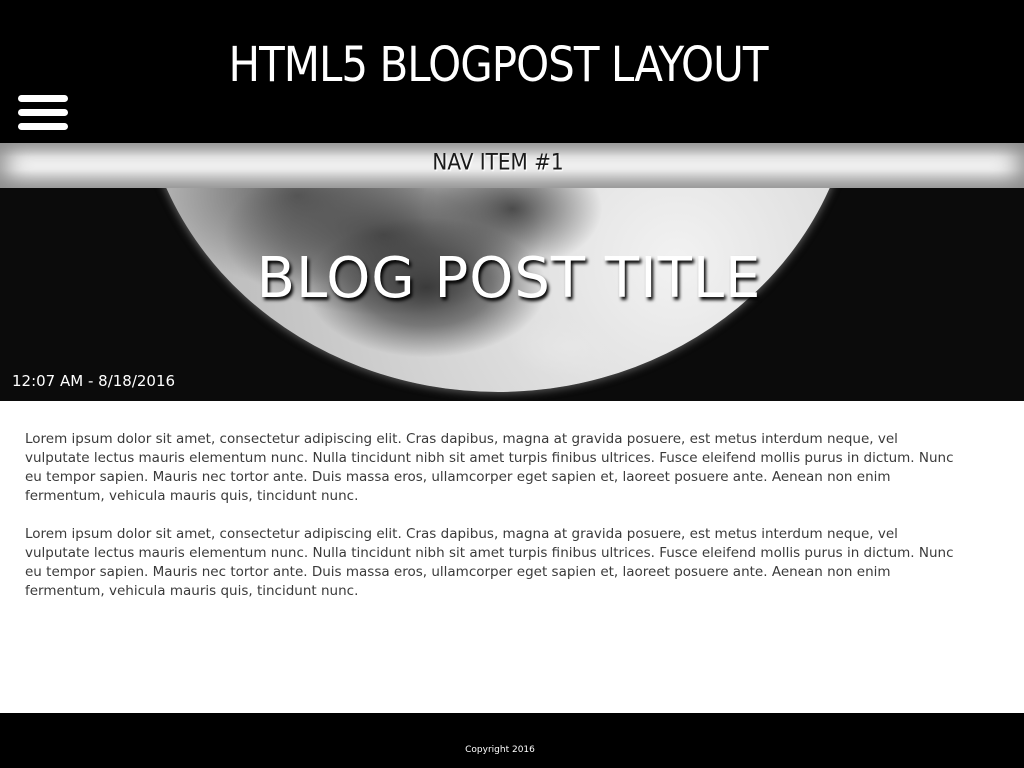 Image resolution: width=1024 pixels, height=768 pixels. What do you see at coordinates (509, 278) in the screenshot?
I see `post-title: BLOG POST TITLE` at bounding box center [509, 278].